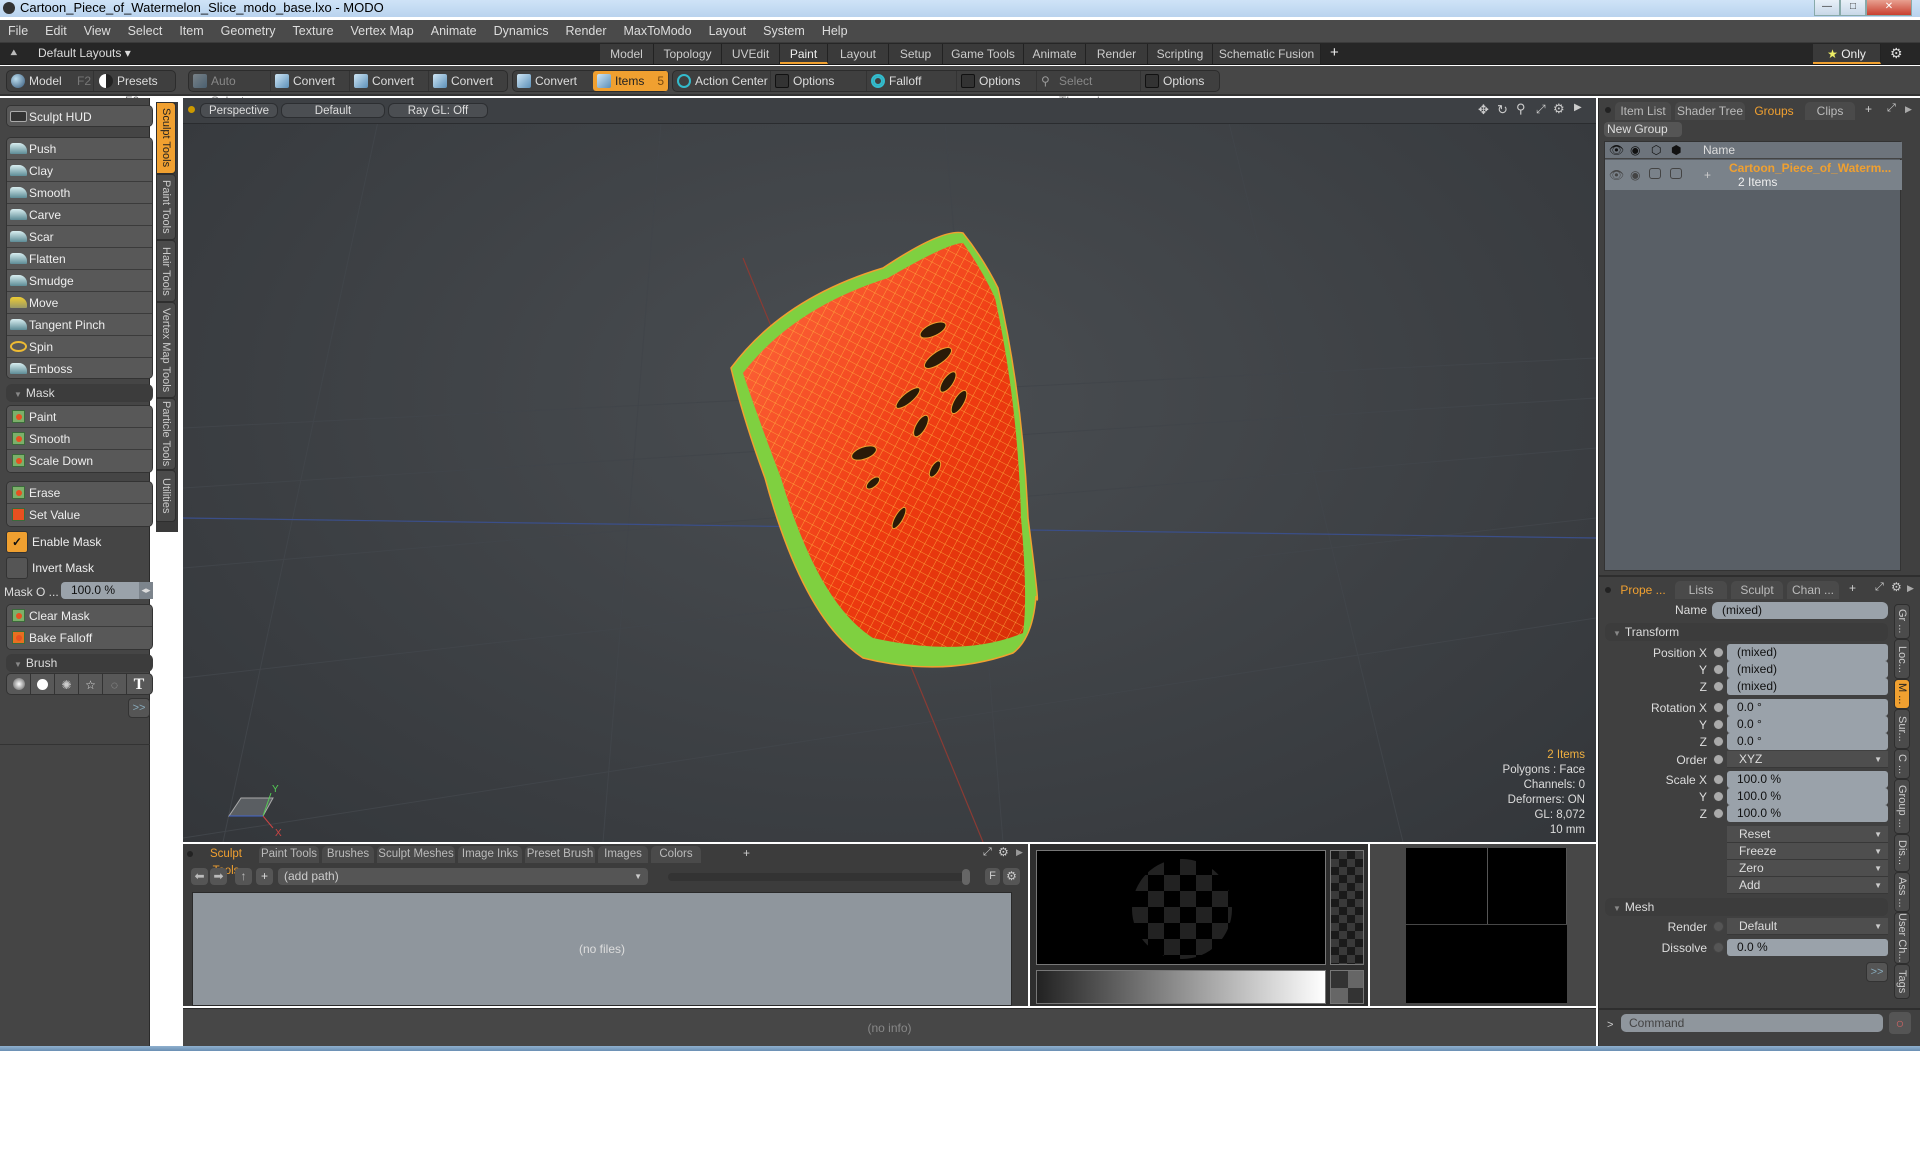 This screenshot has height=1158, width=1920. What do you see at coordinates (722, 81) in the screenshot?
I see `action-center-button: Action Center` at bounding box center [722, 81].